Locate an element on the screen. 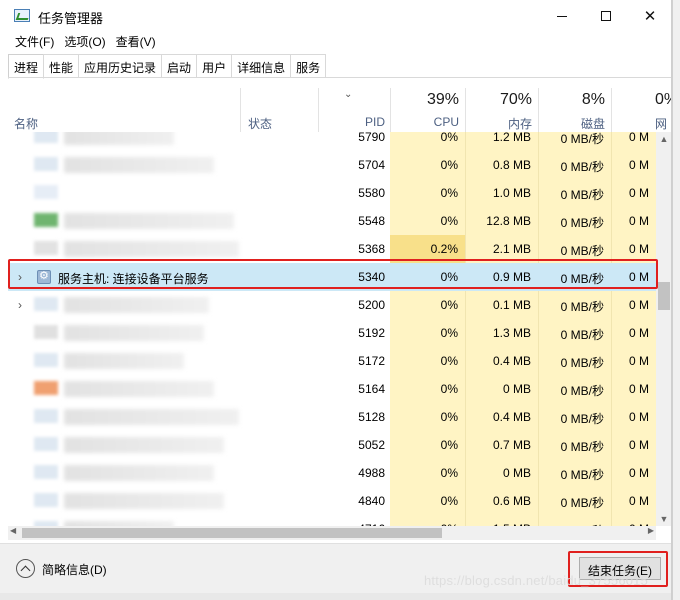 Image resolution: width=680 pixels, height=600 pixels. tab-divider is located at coordinates (339, 77).